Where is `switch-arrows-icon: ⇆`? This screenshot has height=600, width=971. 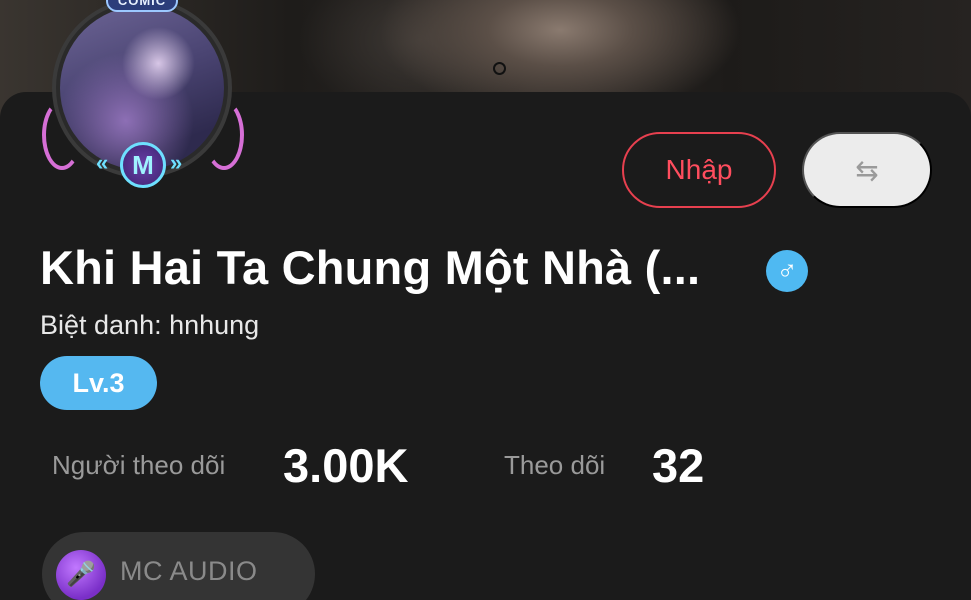 switch-arrows-icon: ⇆ is located at coordinates (867, 170).